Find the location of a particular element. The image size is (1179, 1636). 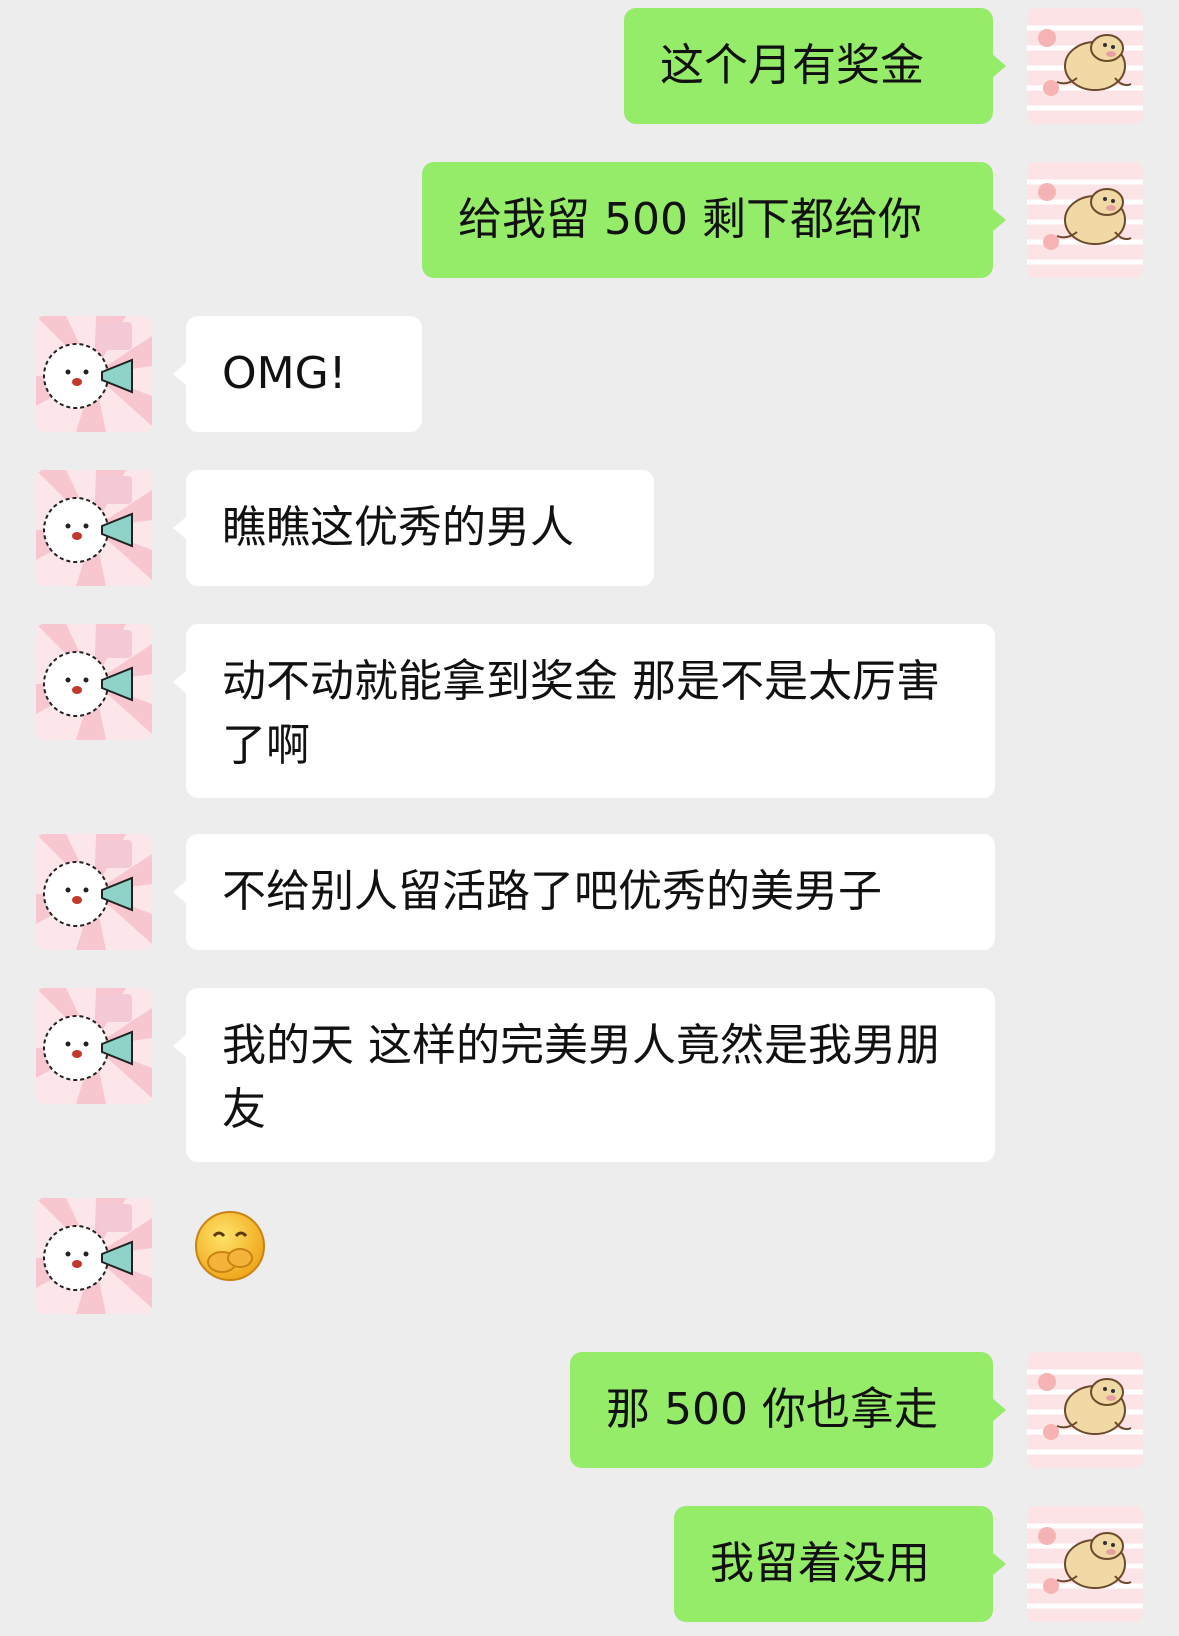

message-bubble-sent: 这个月有奖金 is located at coordinates (815, 66).